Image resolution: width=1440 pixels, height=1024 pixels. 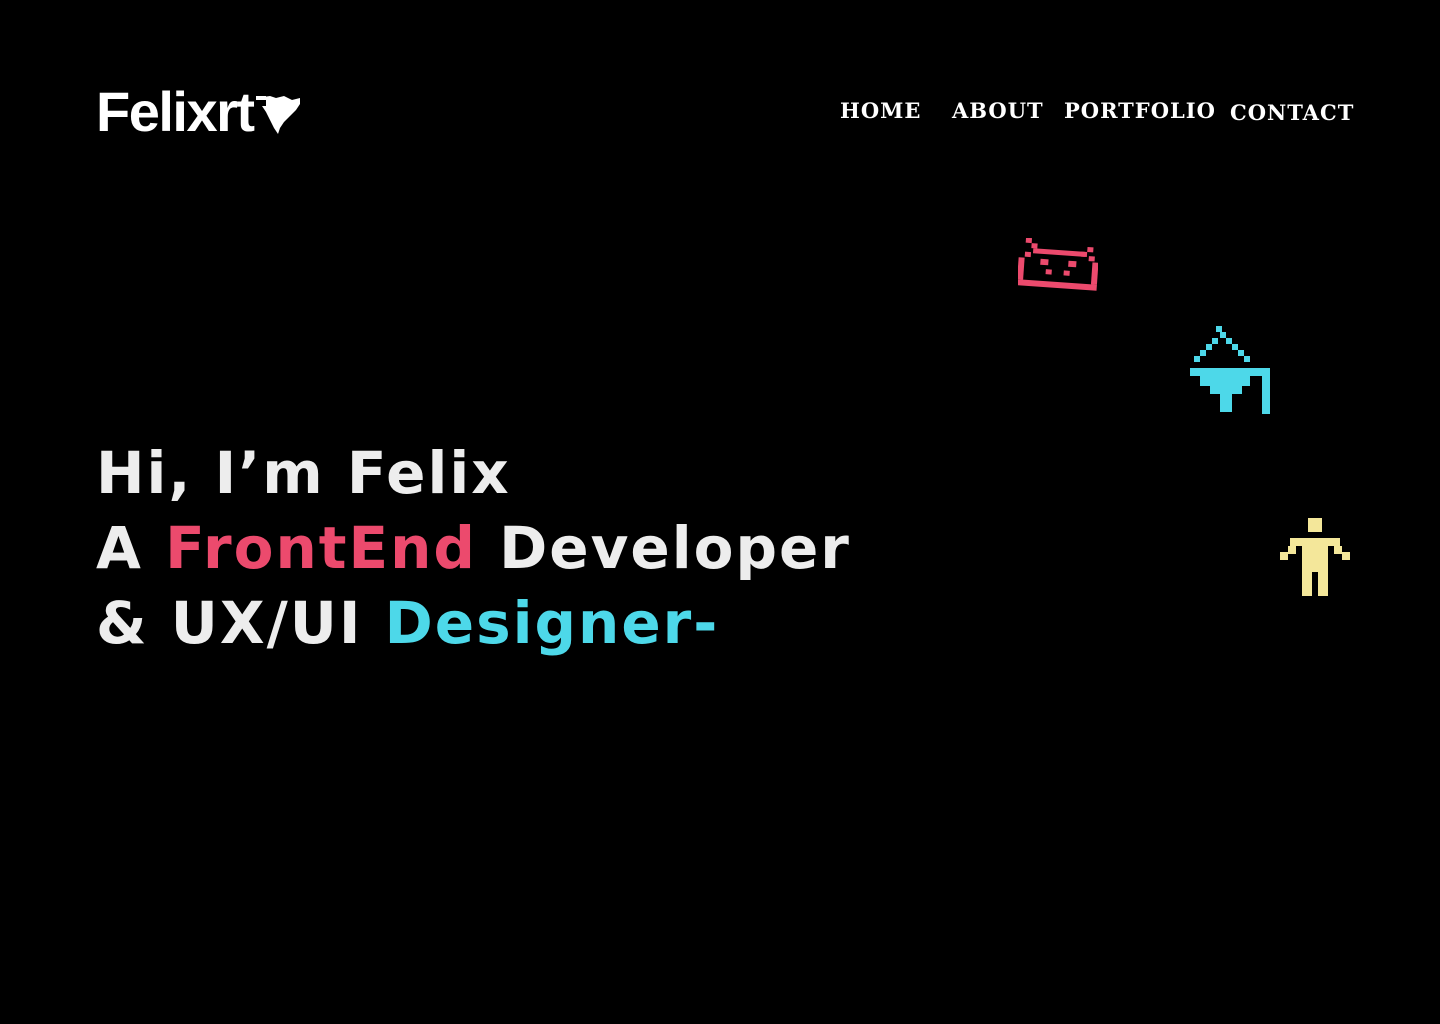 I want to click on nav-home-link: HOME, so click(x=880, y=110).